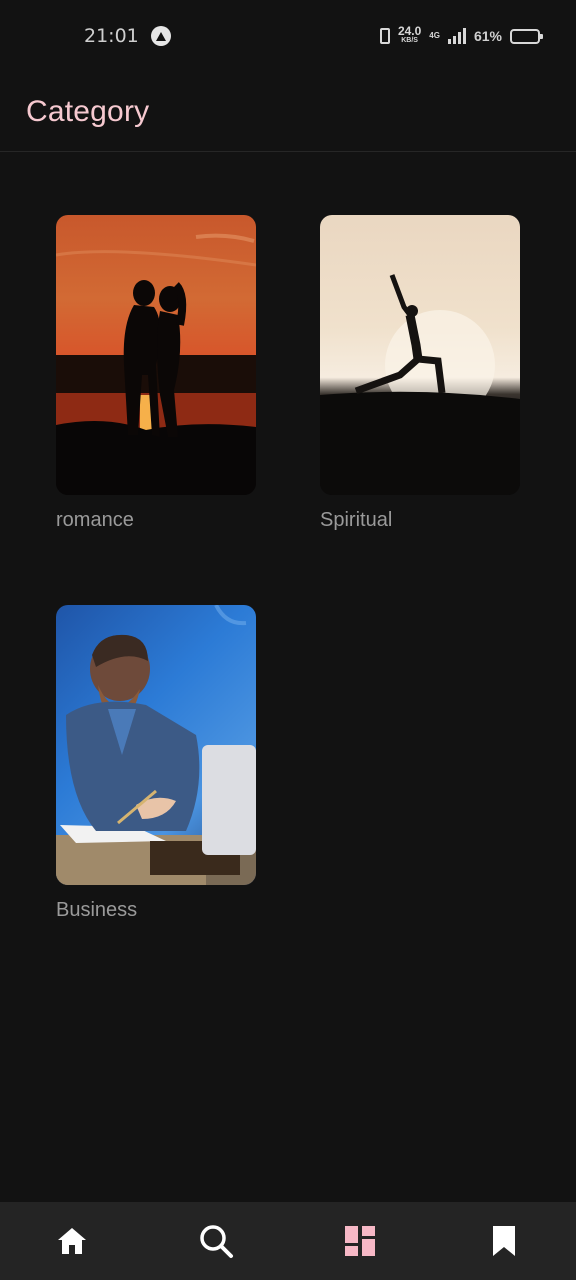 The width and height of the screenshot is (576, 1280). I want to click on category-card-romance: romance, so click(156, 373).